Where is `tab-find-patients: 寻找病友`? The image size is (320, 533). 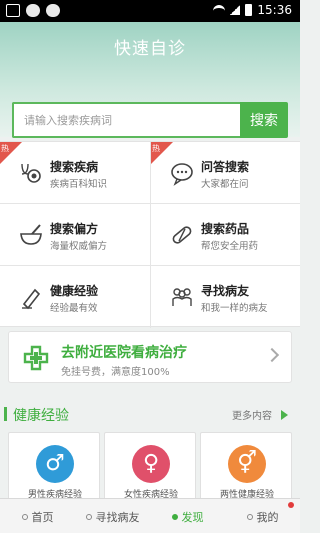 tab-find-patients: 寻找病友 is located at coordinates (112, 516).